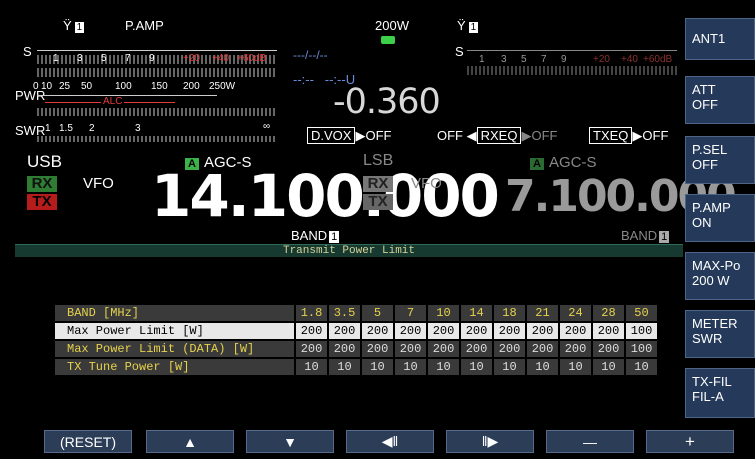  Describe the element at coordinates (378, 184) in the screenshot. I see `sub-rx-indicator: RX` at that location.